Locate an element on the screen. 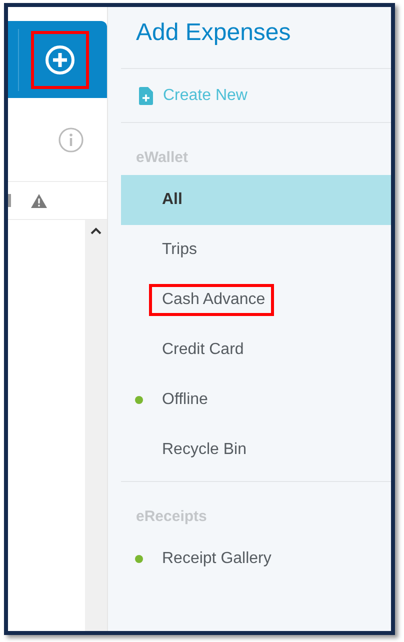 Image resolution: width=404 pixels, height=642 pixels. menu-item: Offline is located at coordinates (256, 400).